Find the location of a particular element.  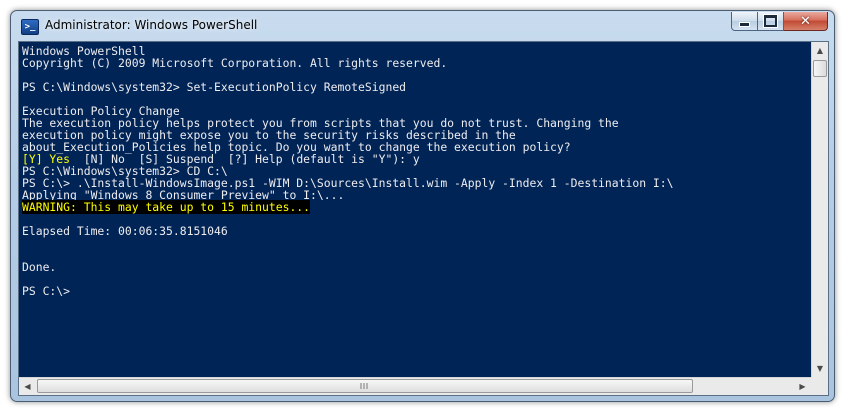

minimize-button is located at coordinates (744, 21).